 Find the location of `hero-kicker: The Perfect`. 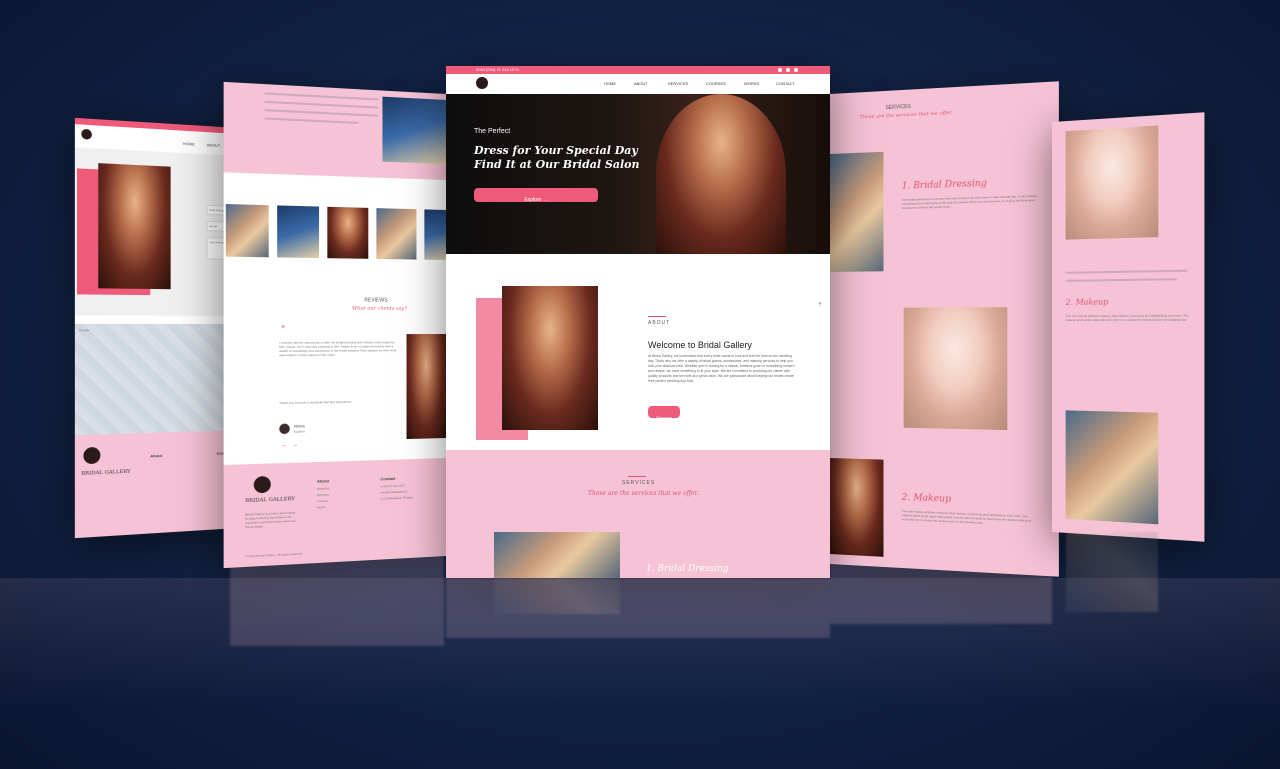

hero-kicker: The Perfect is located at coordinates (492, 131).